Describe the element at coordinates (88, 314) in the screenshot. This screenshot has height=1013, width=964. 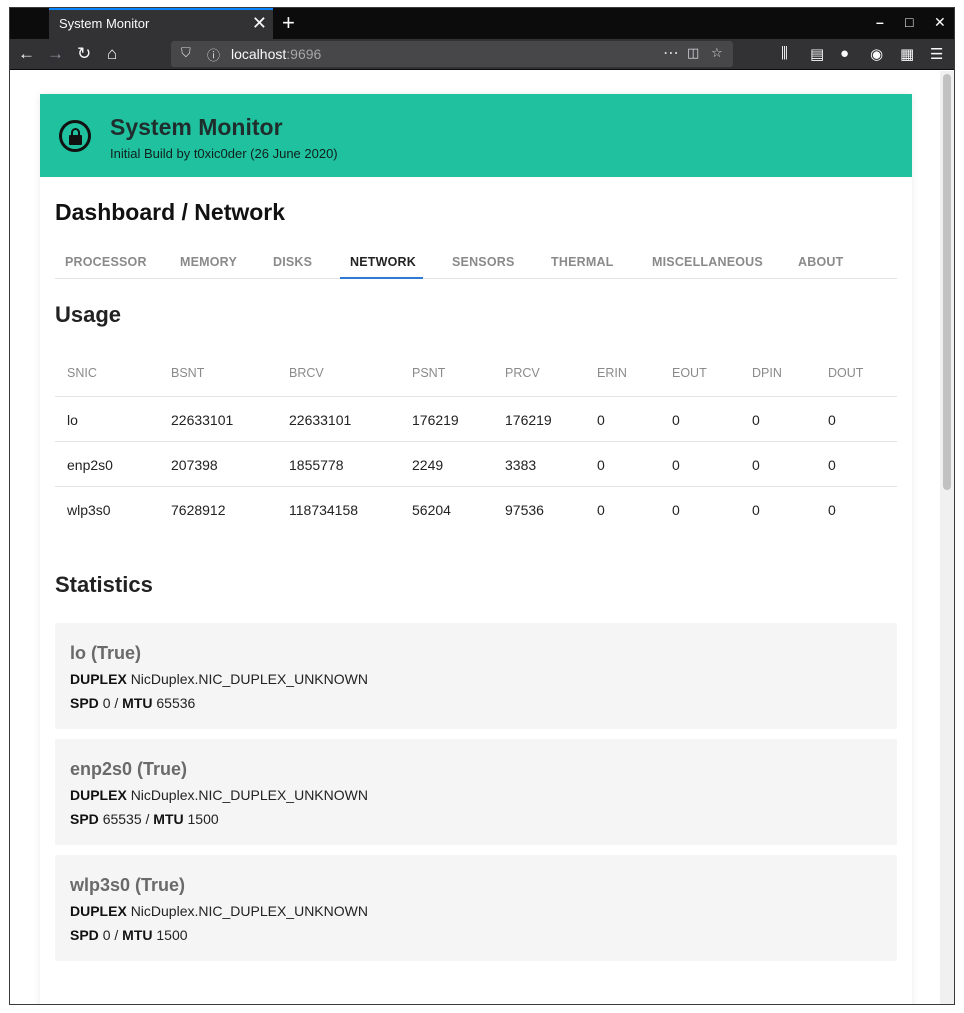
I see `usage-heading: Usage` at that location.